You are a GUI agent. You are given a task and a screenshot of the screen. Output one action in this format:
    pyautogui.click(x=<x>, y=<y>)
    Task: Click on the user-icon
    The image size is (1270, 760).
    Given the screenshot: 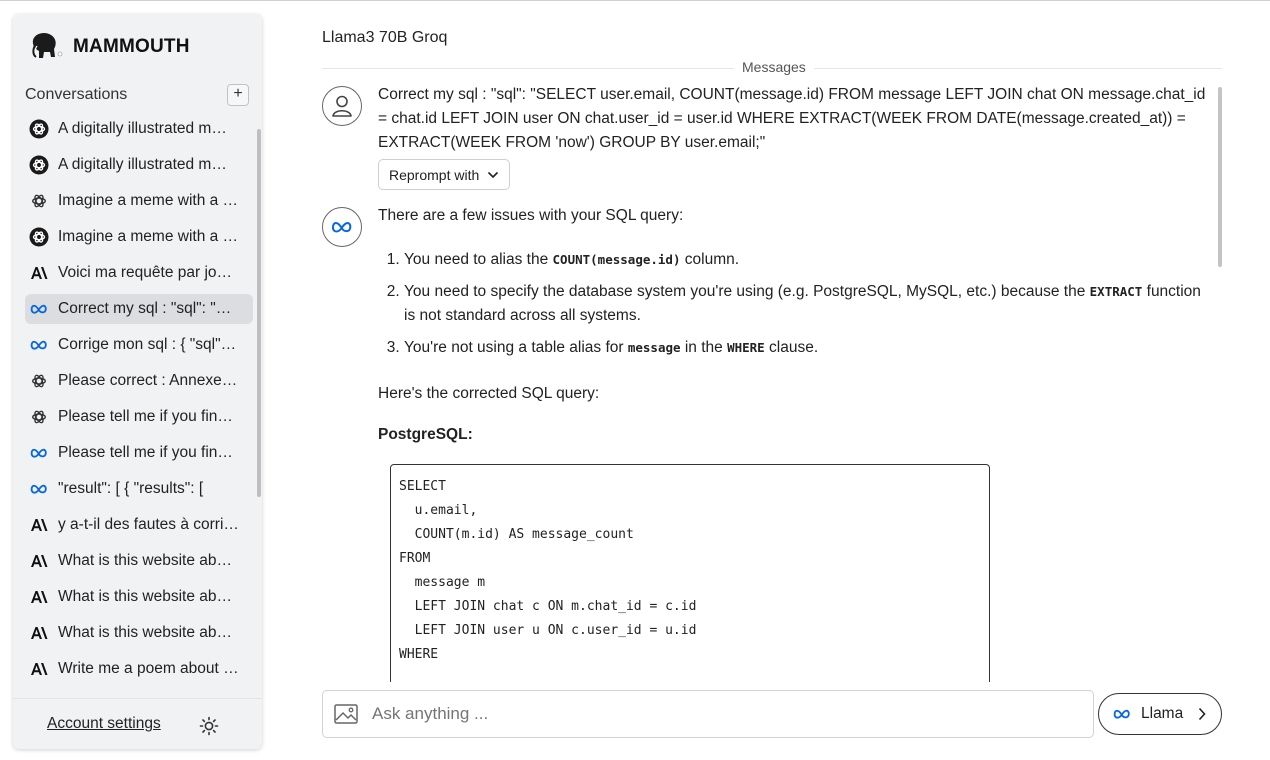 What is the action you would take?
    pyautogui.click(x=342, y=106)
    